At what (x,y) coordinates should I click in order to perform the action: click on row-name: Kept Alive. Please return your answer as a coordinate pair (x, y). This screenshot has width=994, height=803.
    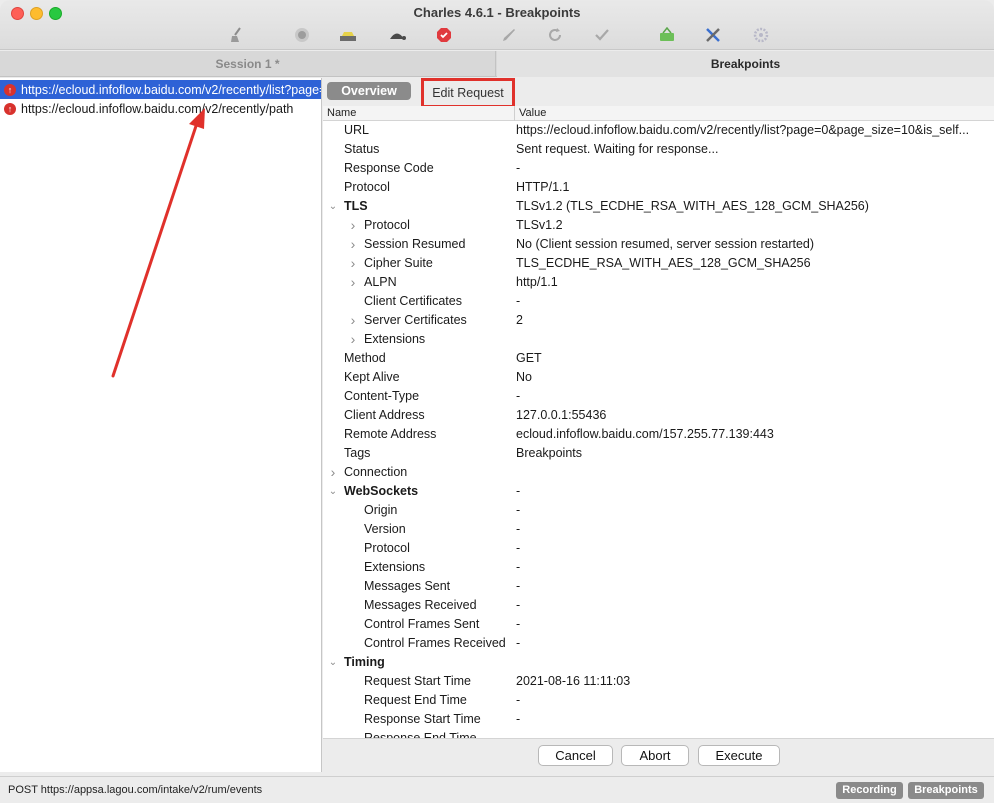
    Looking at the image, I should click on (372, 377).